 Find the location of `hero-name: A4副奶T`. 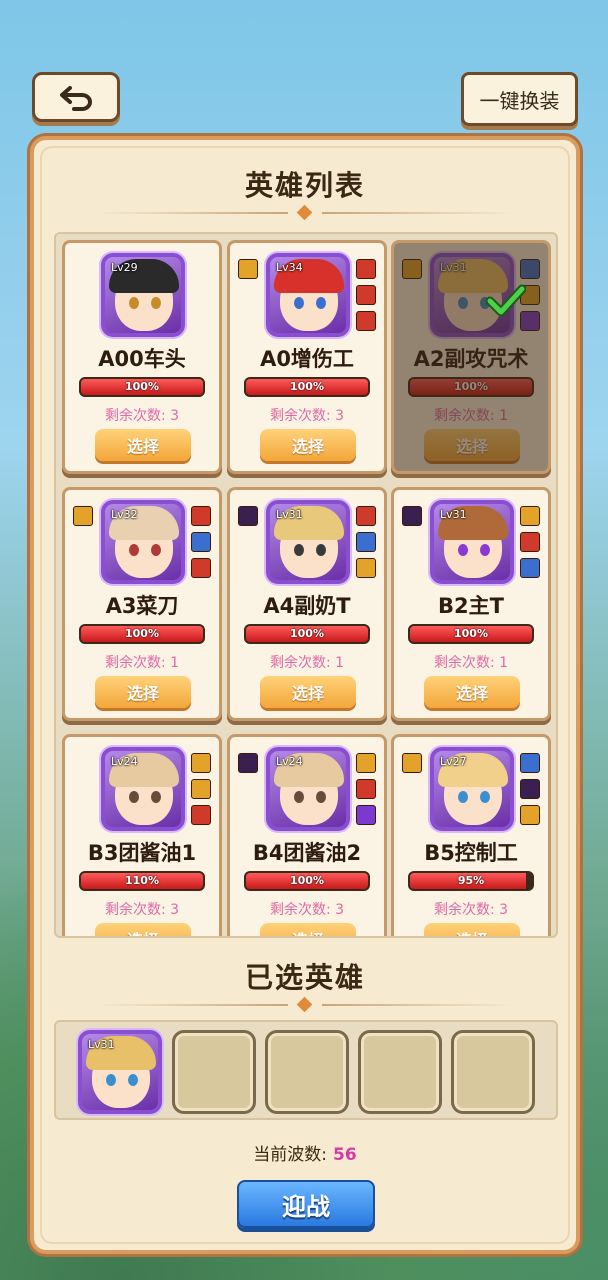

hero-name: A4副奶T is located at coordinates (307, 606).